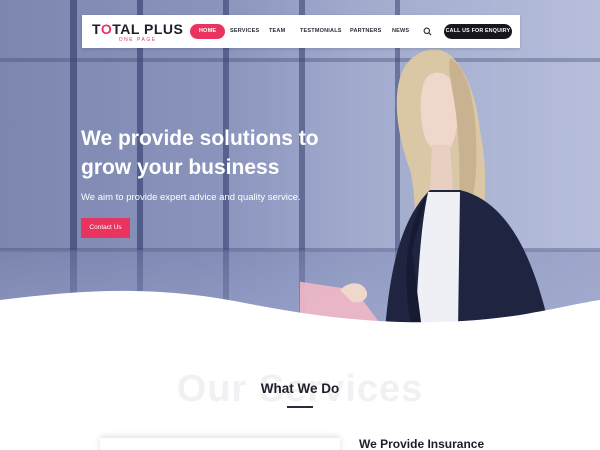 This screenshot has width=600, height=450. What do you see at coordinates (422, 443) in the screenshot?
I see `insurance-feature-title: We Provide Insurance` at bounding box center [422, 443].